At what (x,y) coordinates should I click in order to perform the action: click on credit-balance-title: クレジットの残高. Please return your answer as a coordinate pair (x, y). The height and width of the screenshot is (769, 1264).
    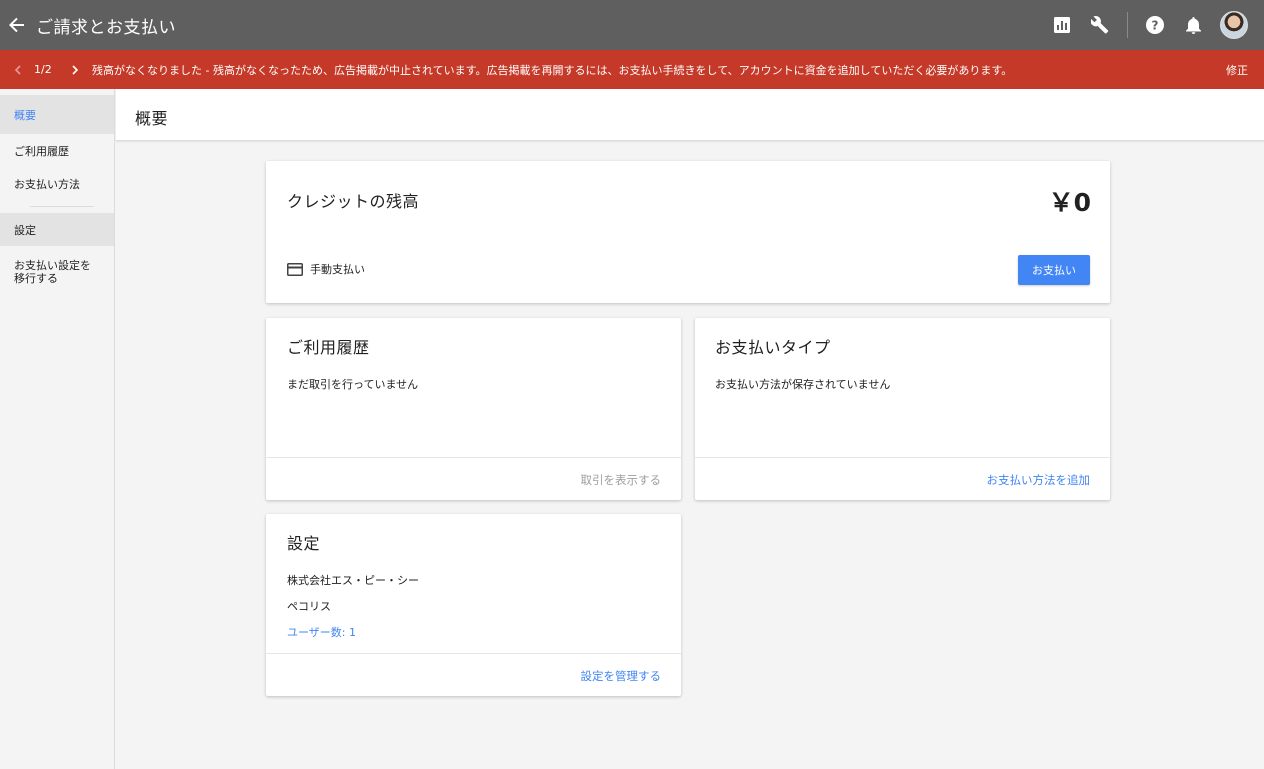
    Looking at the image, I should click on (353, 201).